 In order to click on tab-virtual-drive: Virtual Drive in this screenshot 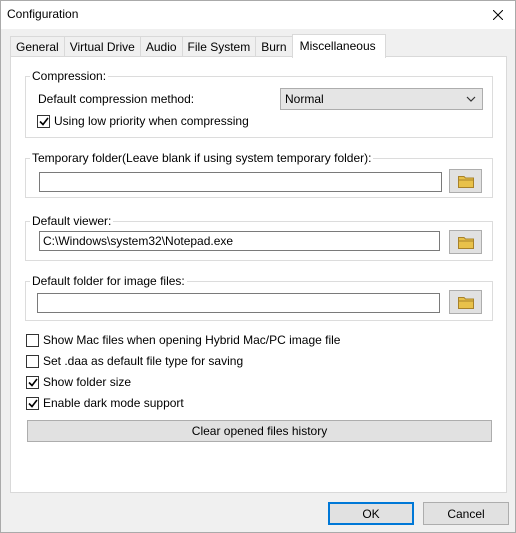, I will do `click(102, 46)`.